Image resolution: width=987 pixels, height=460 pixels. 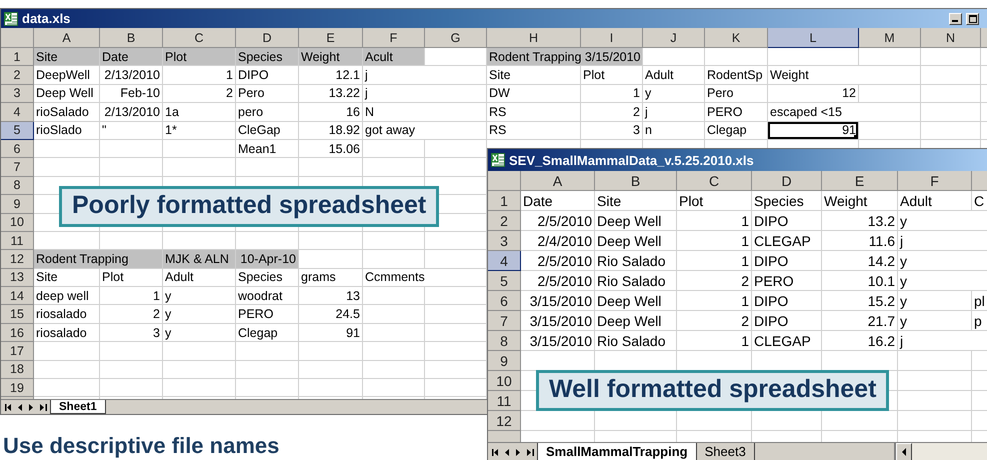 I want to click on column-header: H, so click(x=534, y=38).